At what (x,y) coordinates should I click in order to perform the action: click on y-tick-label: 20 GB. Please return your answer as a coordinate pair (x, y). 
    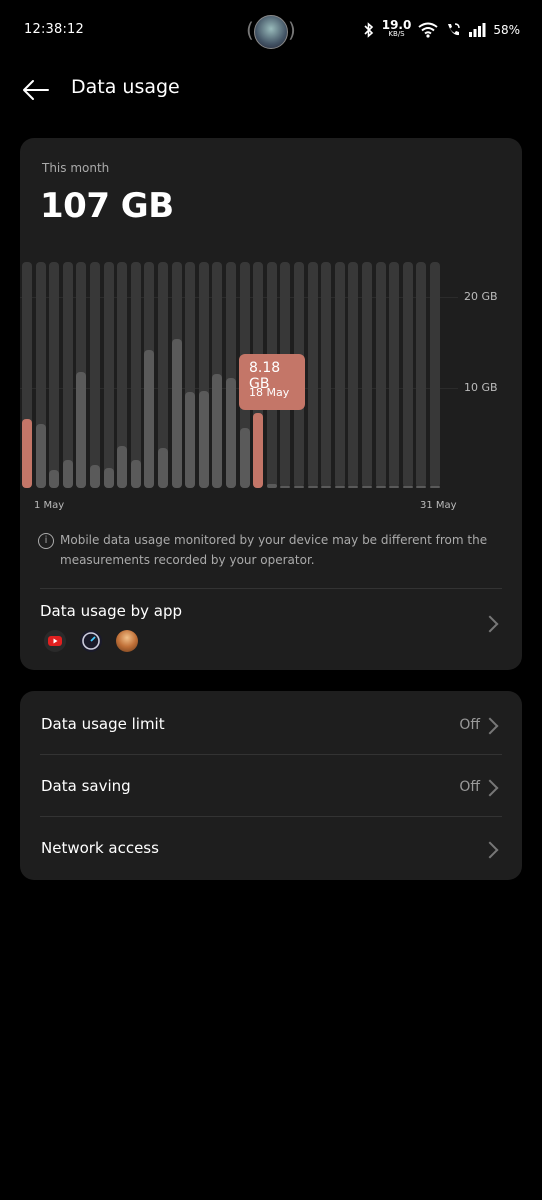
    Looking at the image, I should click on (481, 296).